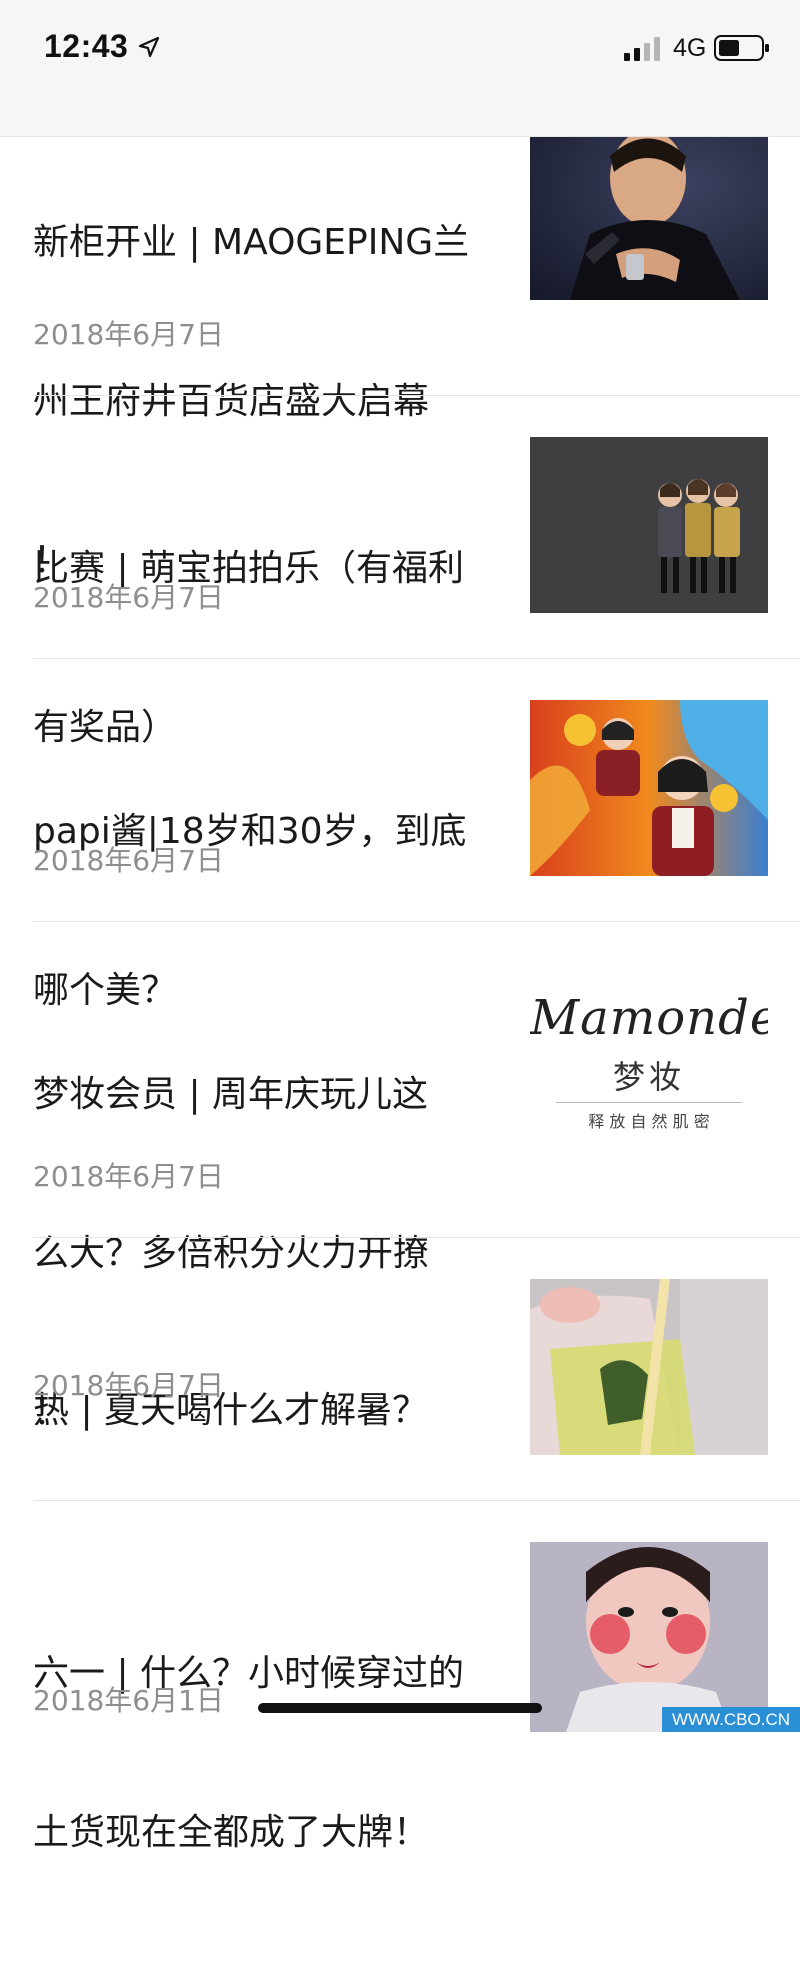 The image size is (800, 1965). I want to click on man-portrait-photo, so click(649, 218).